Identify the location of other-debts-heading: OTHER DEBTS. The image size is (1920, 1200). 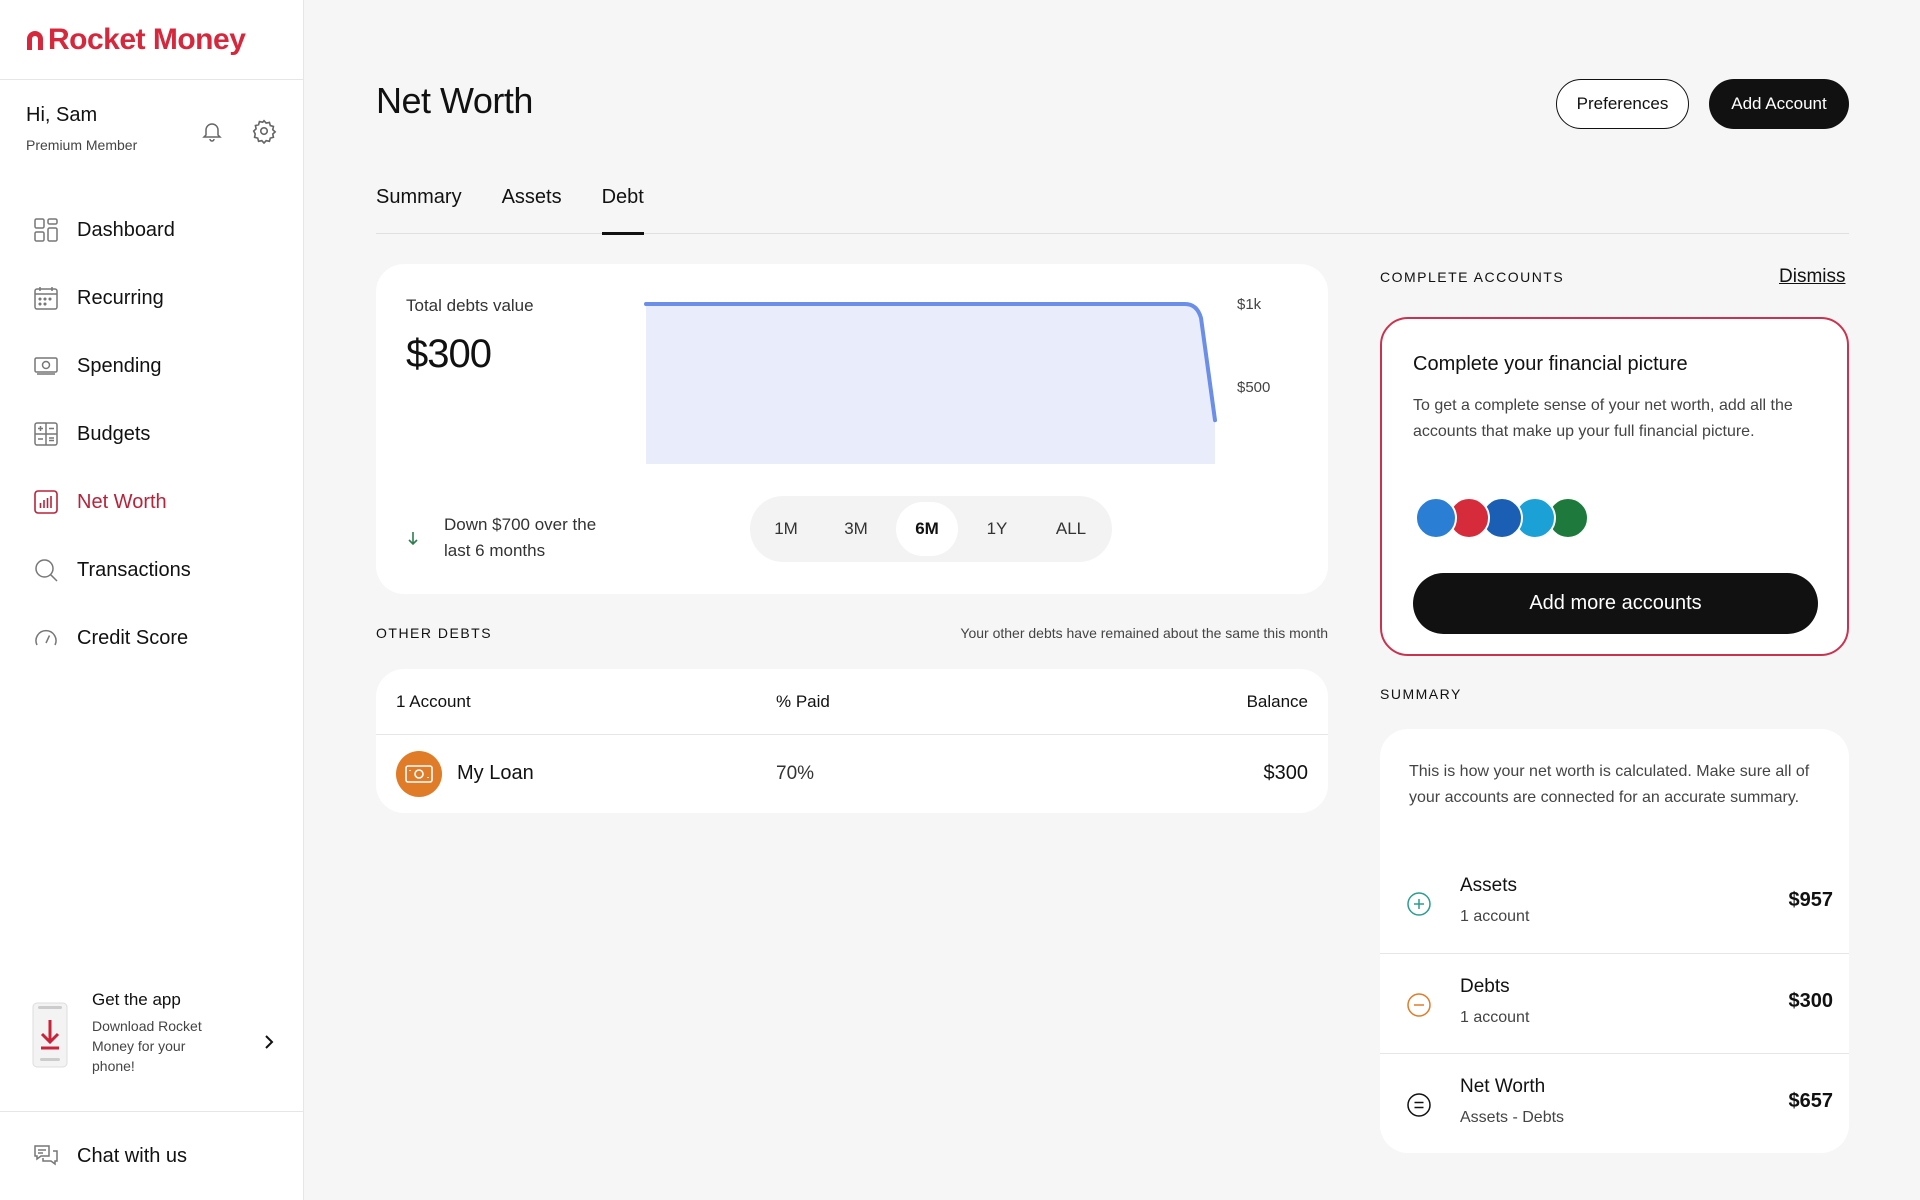
(434, 633).